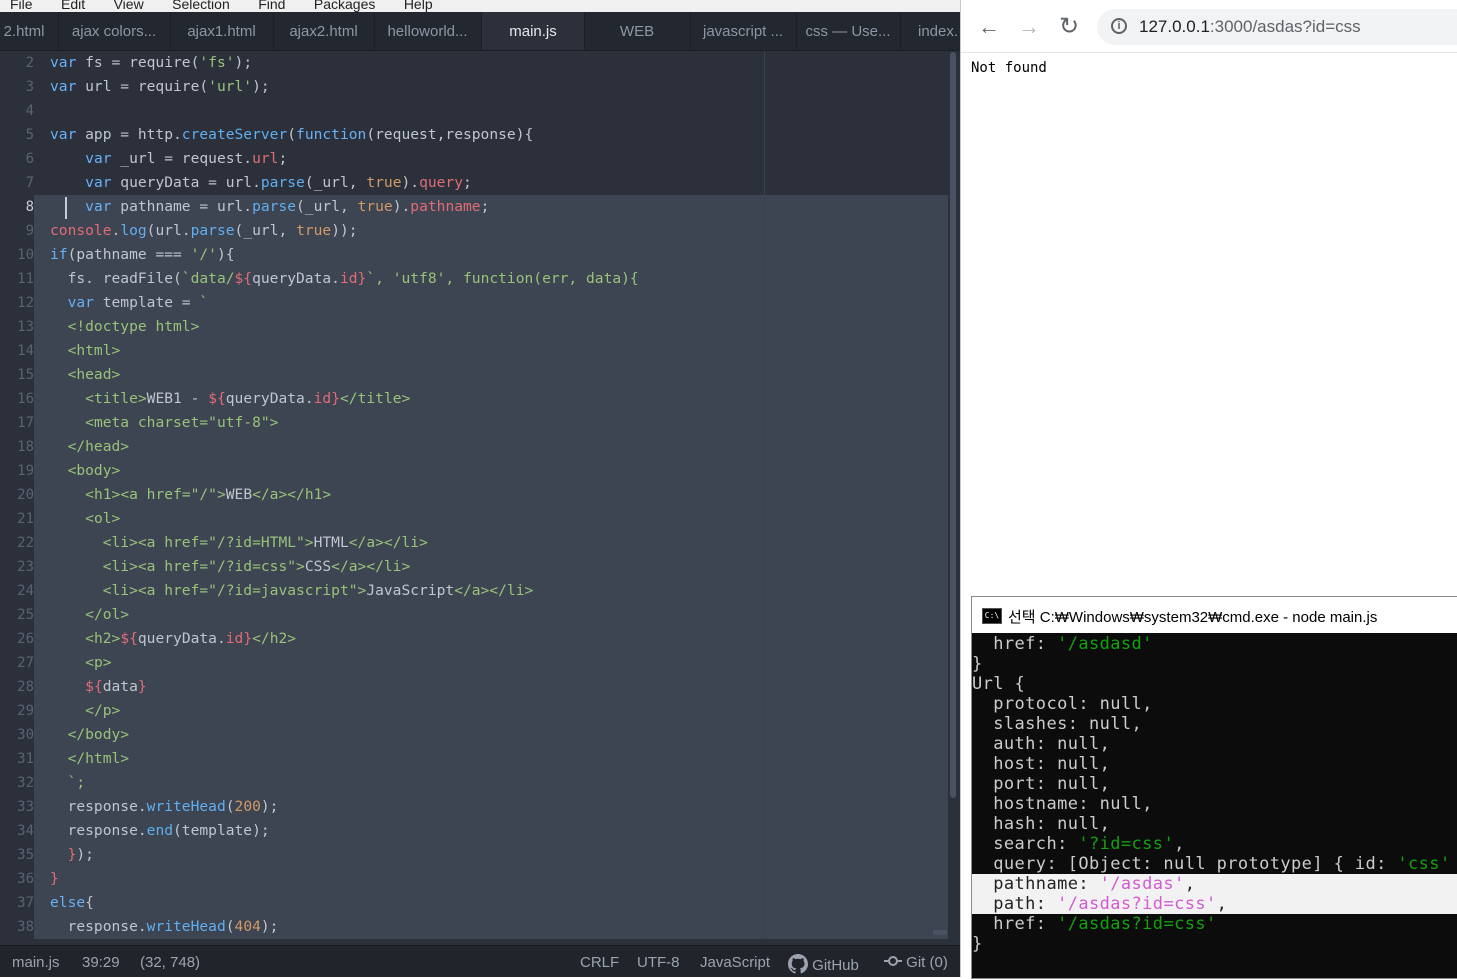 Image resolution: width=1457 pixels, height=979 pixels. Describe the element at coordinates (474, 303) in the screenshot. I see `code-line: 12 var template = `` at that location.